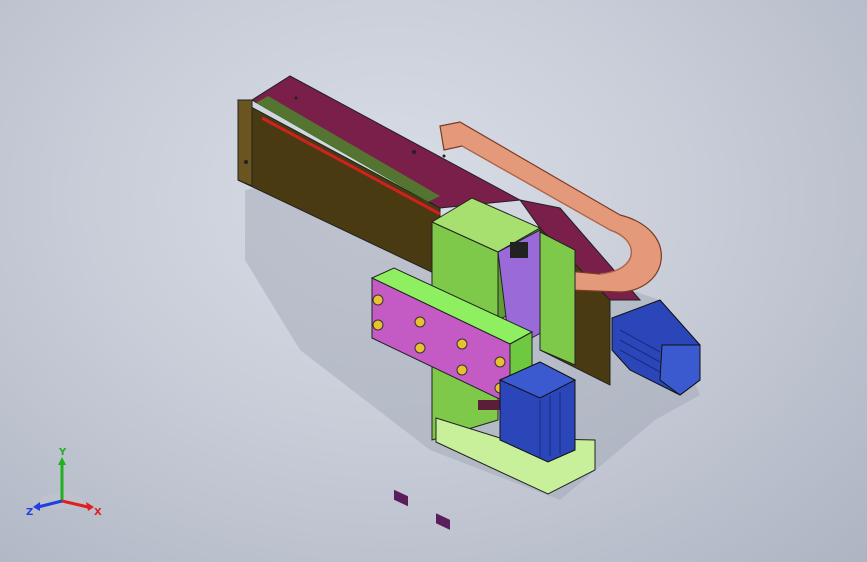 The width and height of the screenshot is (867, 562). What do you see at coordinates (29, 512) in the screenshot?
I see `z-axis-label: Z` at bounding box center [29, 512].